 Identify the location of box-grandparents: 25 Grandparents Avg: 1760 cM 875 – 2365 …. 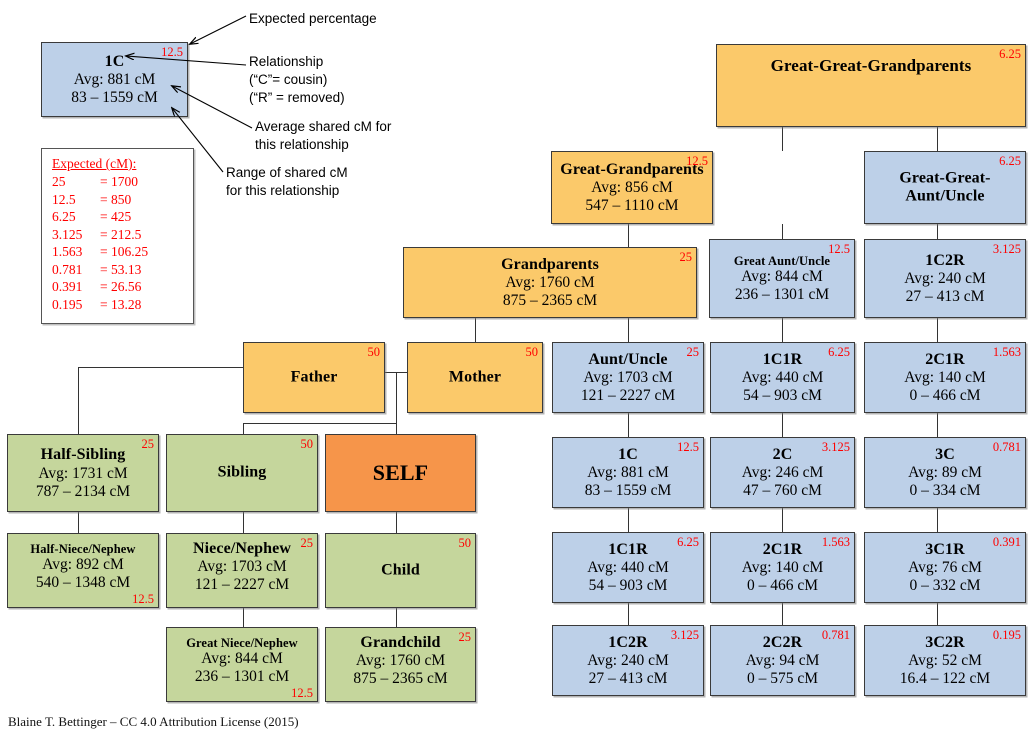
(550, 282).